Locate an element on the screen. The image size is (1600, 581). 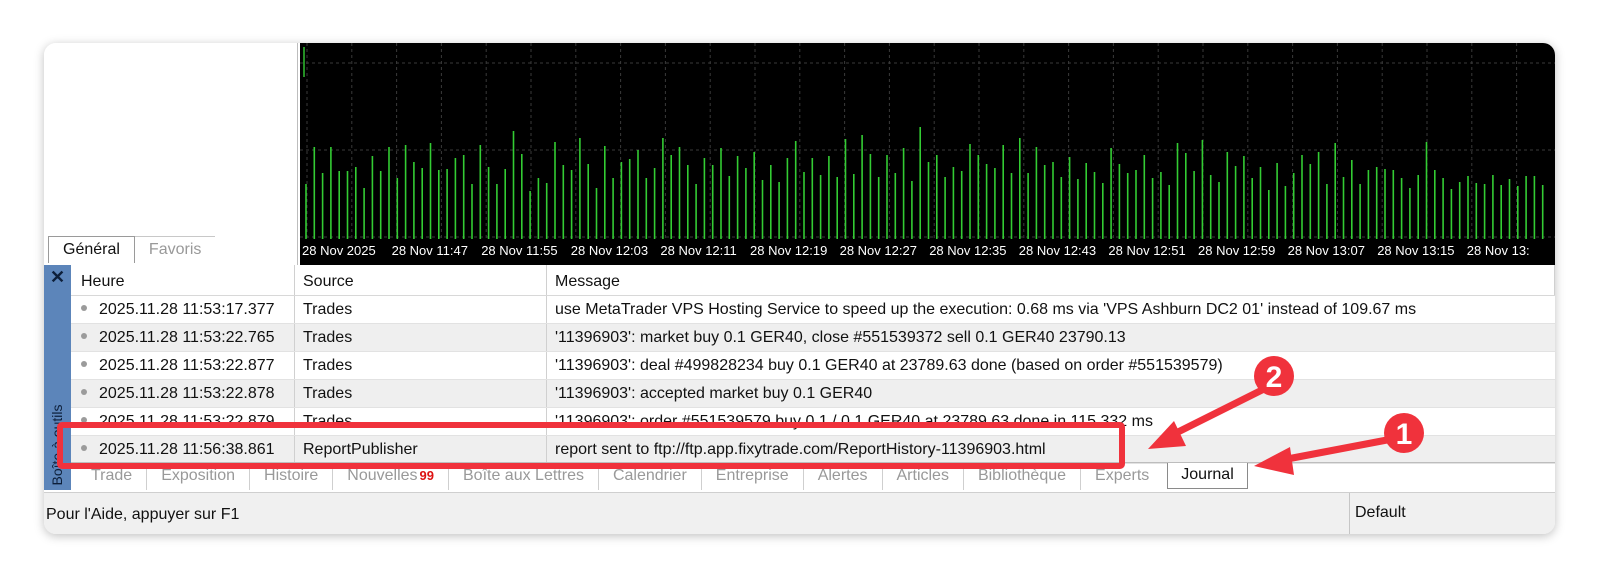
tab-label: Alertes is located at coordinates (842, 475).